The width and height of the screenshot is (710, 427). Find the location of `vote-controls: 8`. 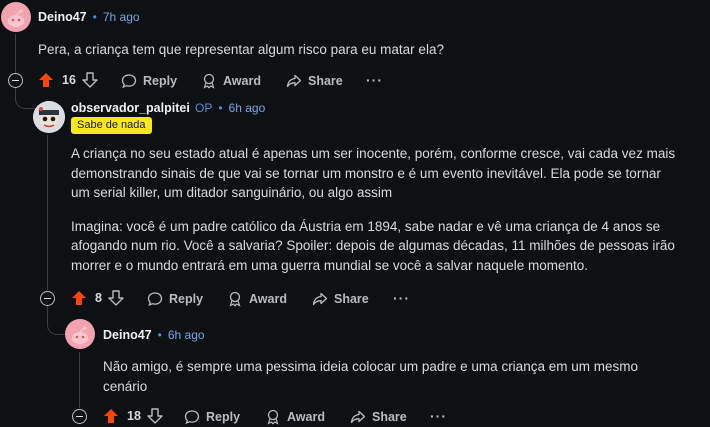

vote-controls: 8 is located at coordinates (97, 298).